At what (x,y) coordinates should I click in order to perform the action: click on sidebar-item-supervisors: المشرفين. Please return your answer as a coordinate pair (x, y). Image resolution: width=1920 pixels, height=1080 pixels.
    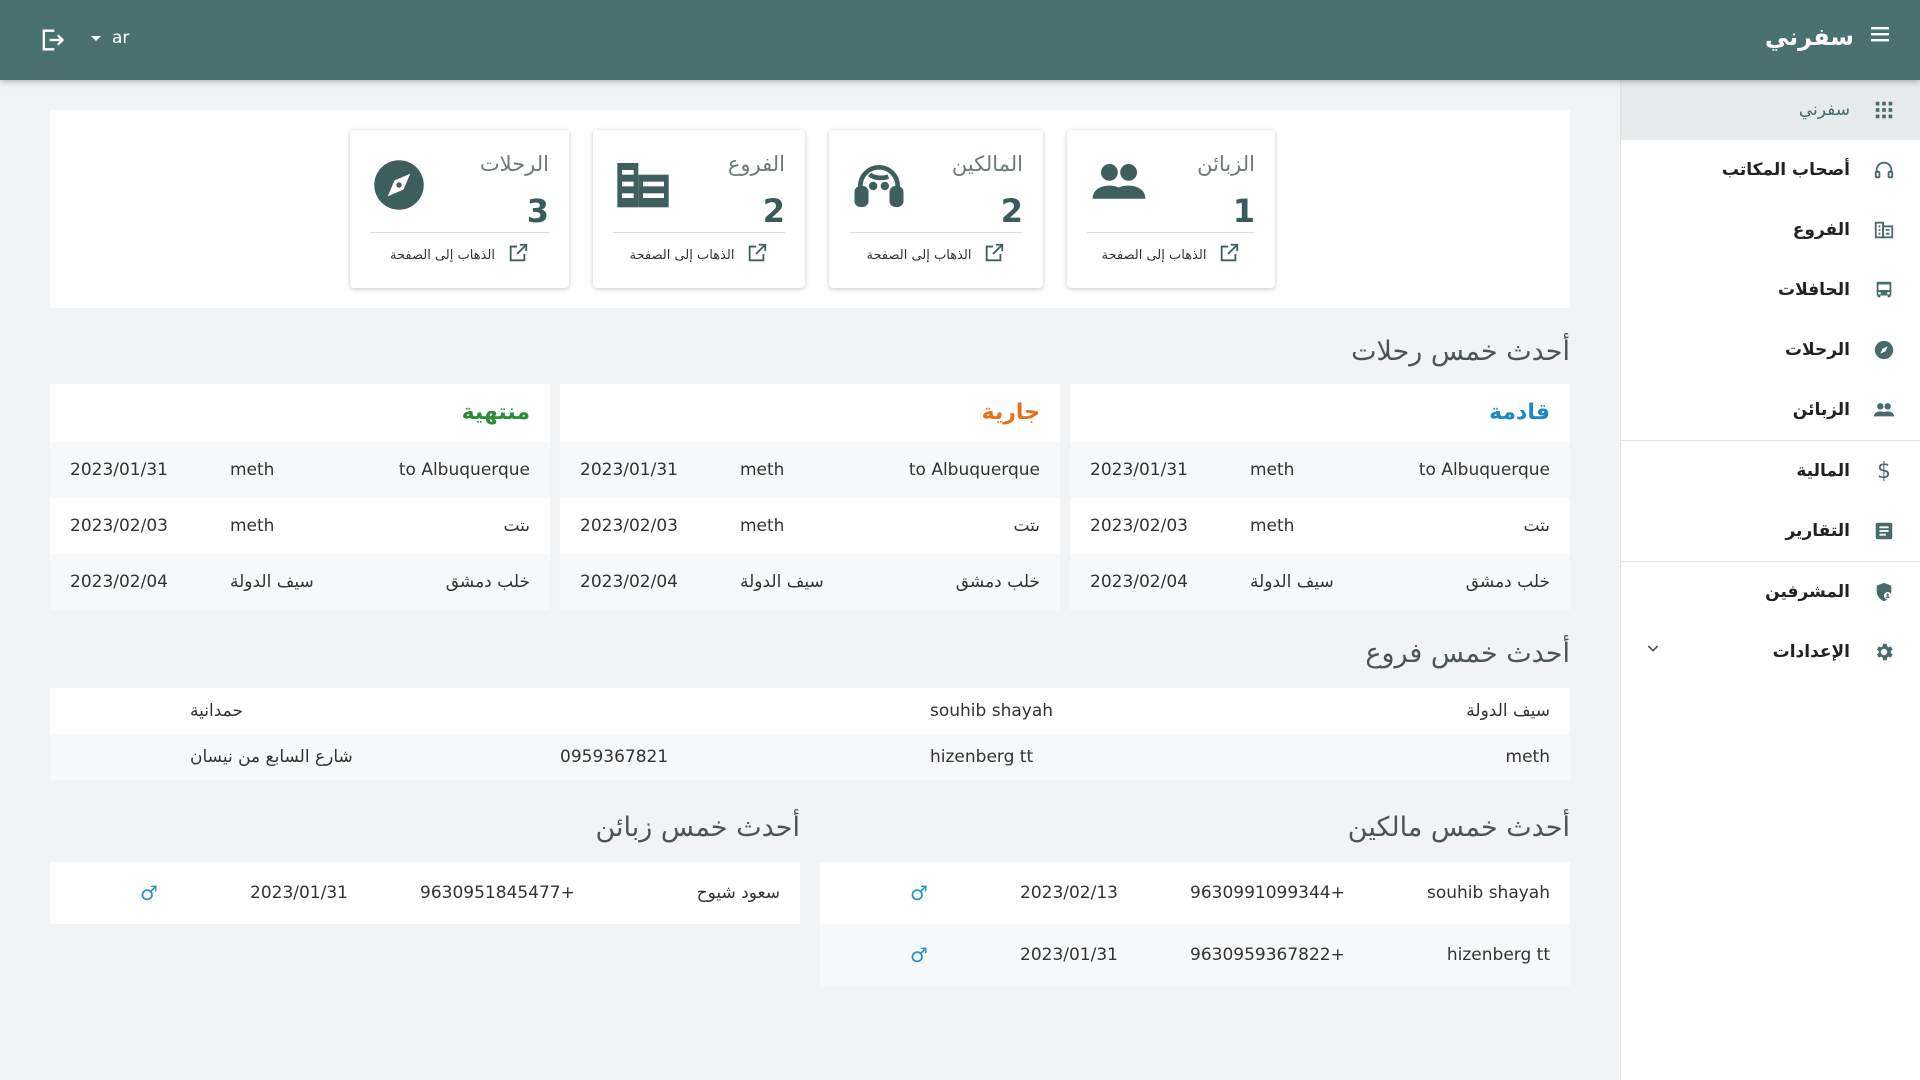
    Looking at the image, I should click on (1770, 592).